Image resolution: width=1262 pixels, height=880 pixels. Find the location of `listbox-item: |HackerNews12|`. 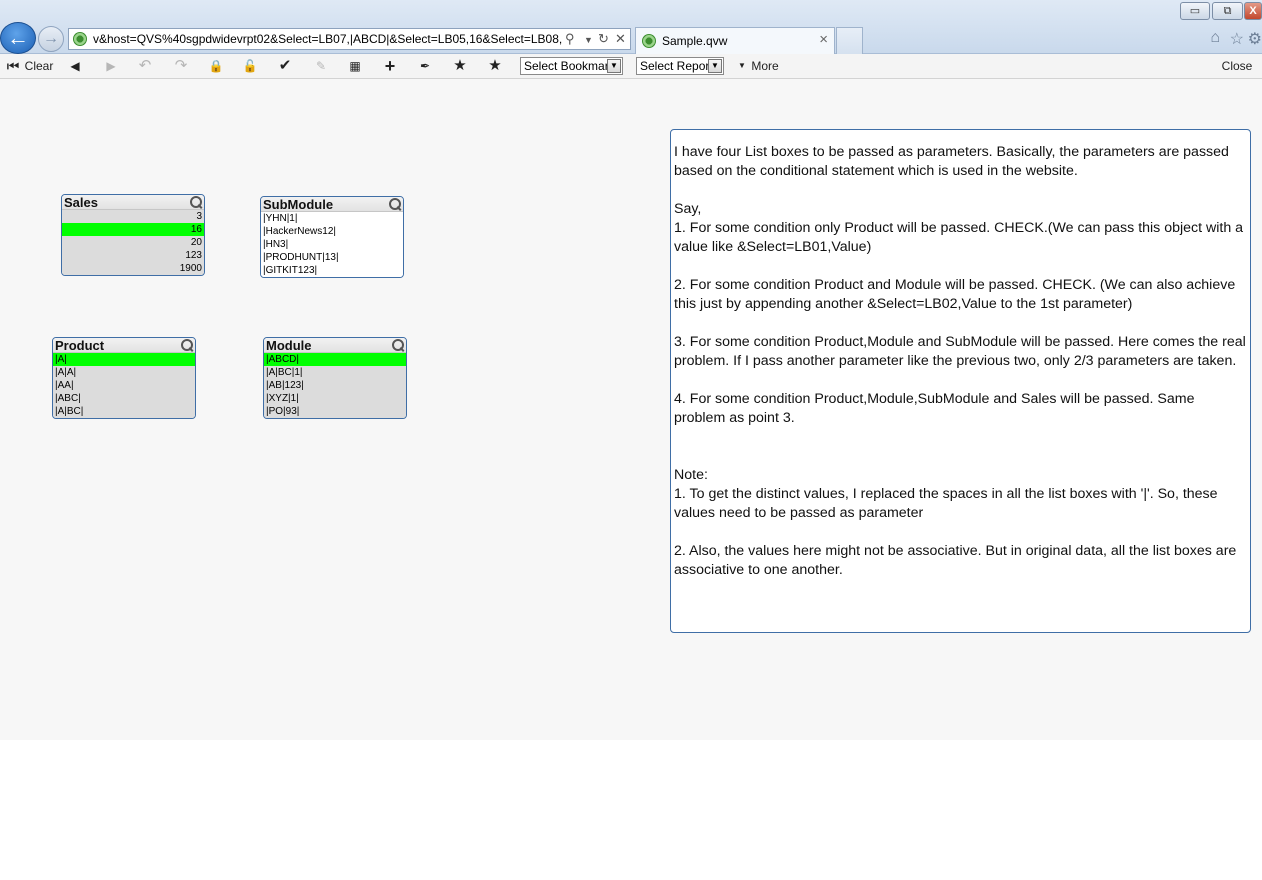

listbox-item: |HackerNews12| is located at coordinates (332, 231).